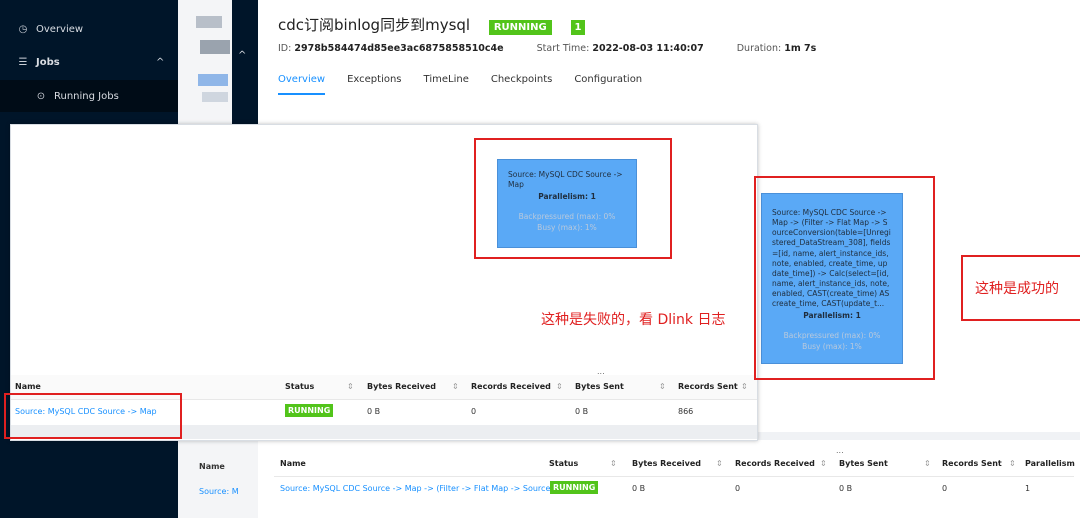 The image size is (1080, 518). I want to click on annotation-box-failed-node, so click(573, 198).